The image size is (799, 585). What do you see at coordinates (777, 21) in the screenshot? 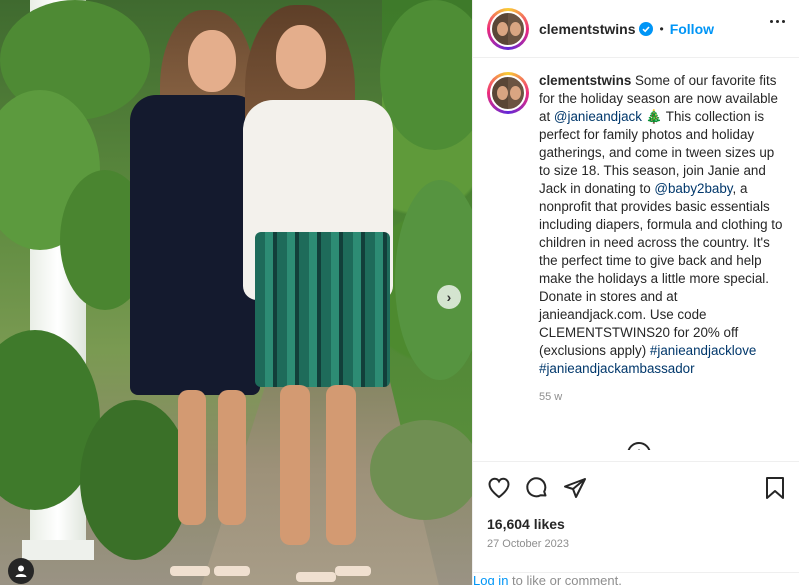
I see `more-options-icon` at bounding box center [777, 21].